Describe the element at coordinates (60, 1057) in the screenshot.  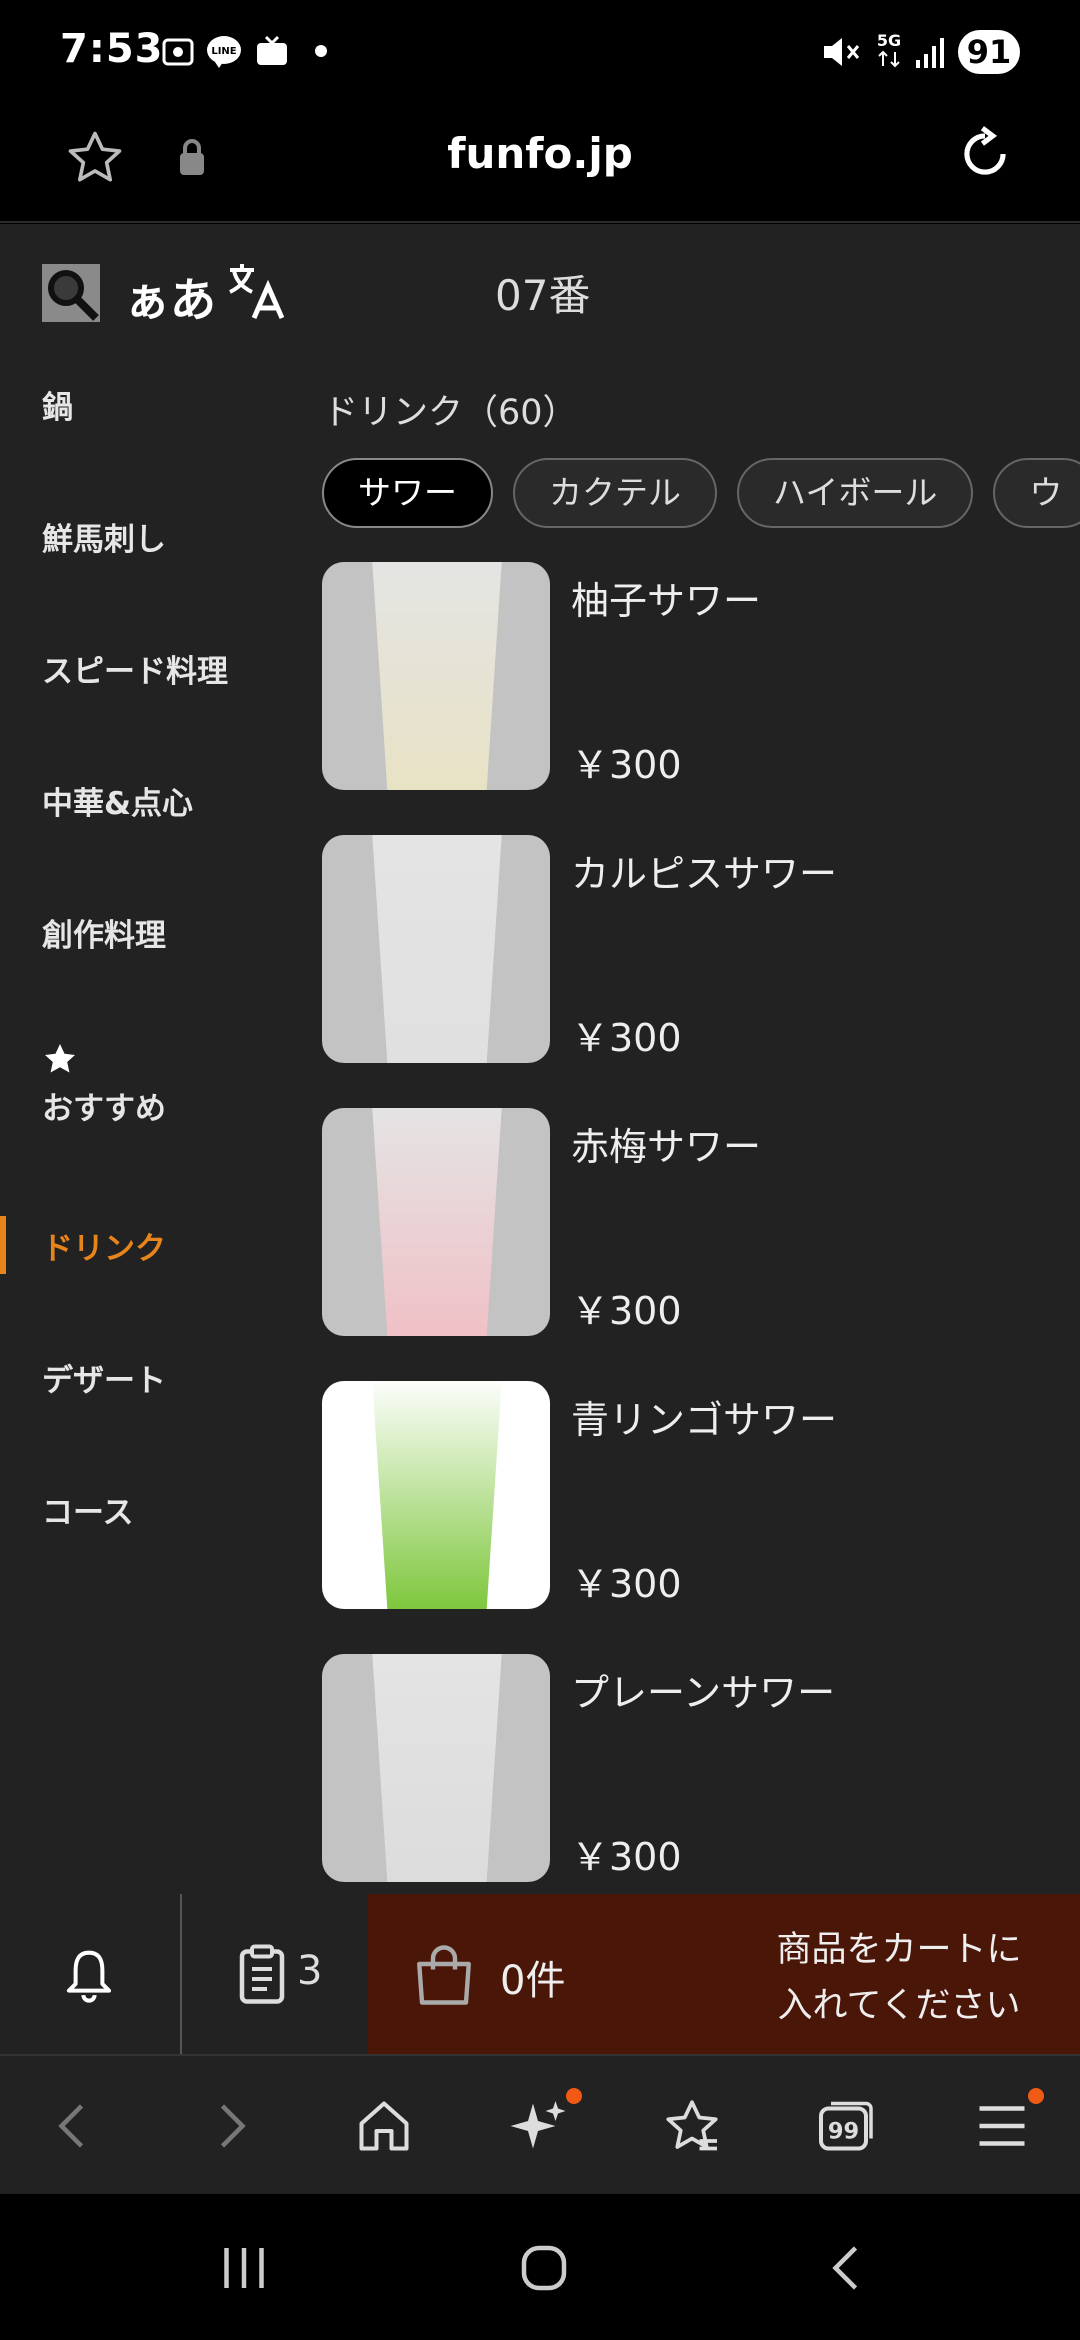
I see `star-icon` at that location.